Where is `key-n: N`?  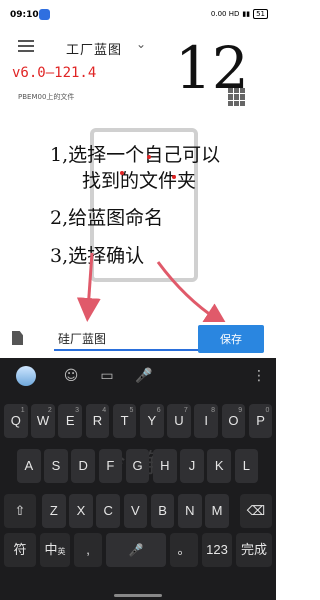
key-n: N is located at coordinates (190, 511).